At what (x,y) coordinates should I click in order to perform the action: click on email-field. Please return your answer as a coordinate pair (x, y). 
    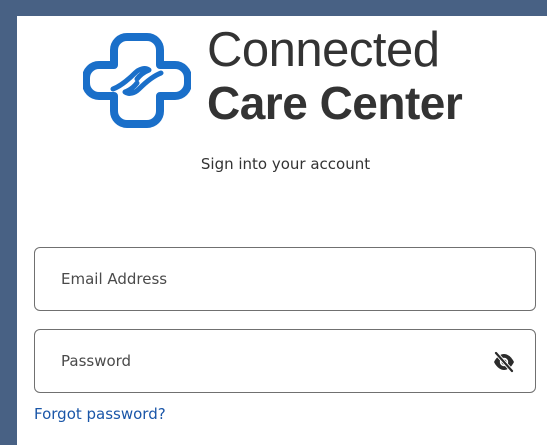
    Looking at the image, I should click on (285, 279).